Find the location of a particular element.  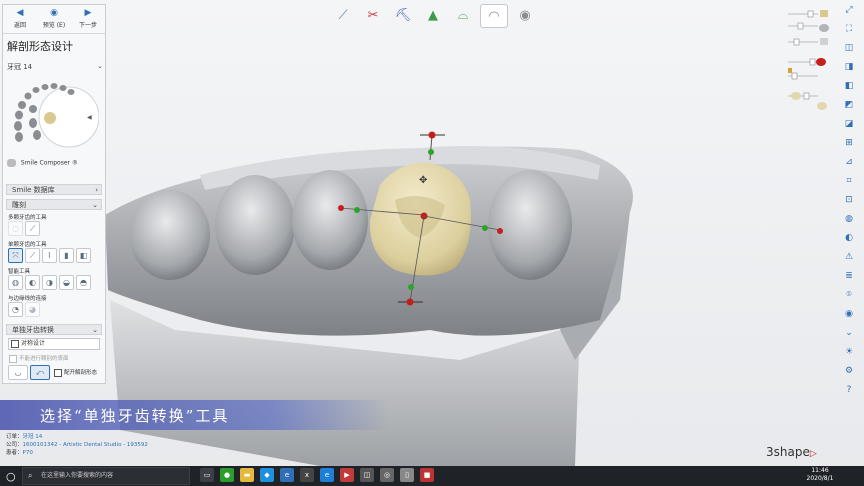

rotate-handle-left is located at coordinates (341, 208).